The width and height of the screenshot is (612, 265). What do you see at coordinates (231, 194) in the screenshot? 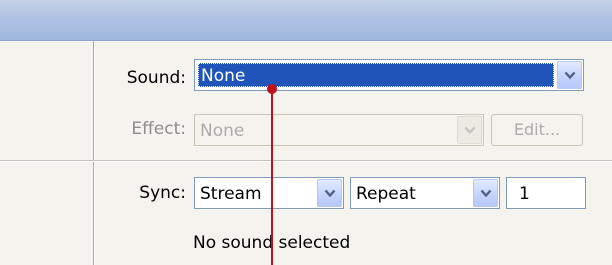
I see `sync-mode-value: Stream` at bounding box center [231, 194].